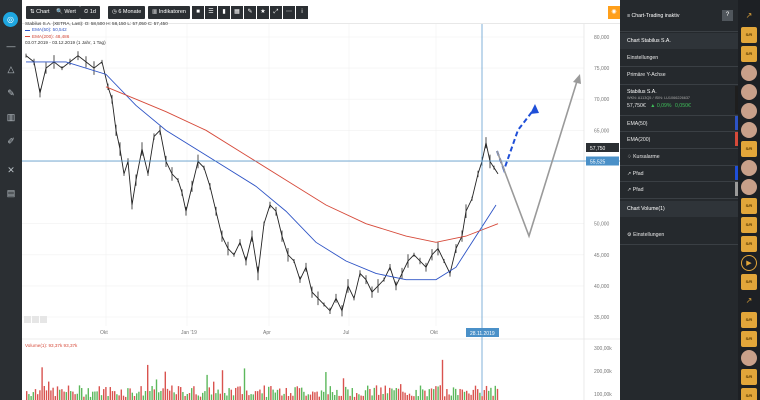  Describe the element at coordinates (11, 117) in the screenshot. I see `trash-icon: ▥` at that location.